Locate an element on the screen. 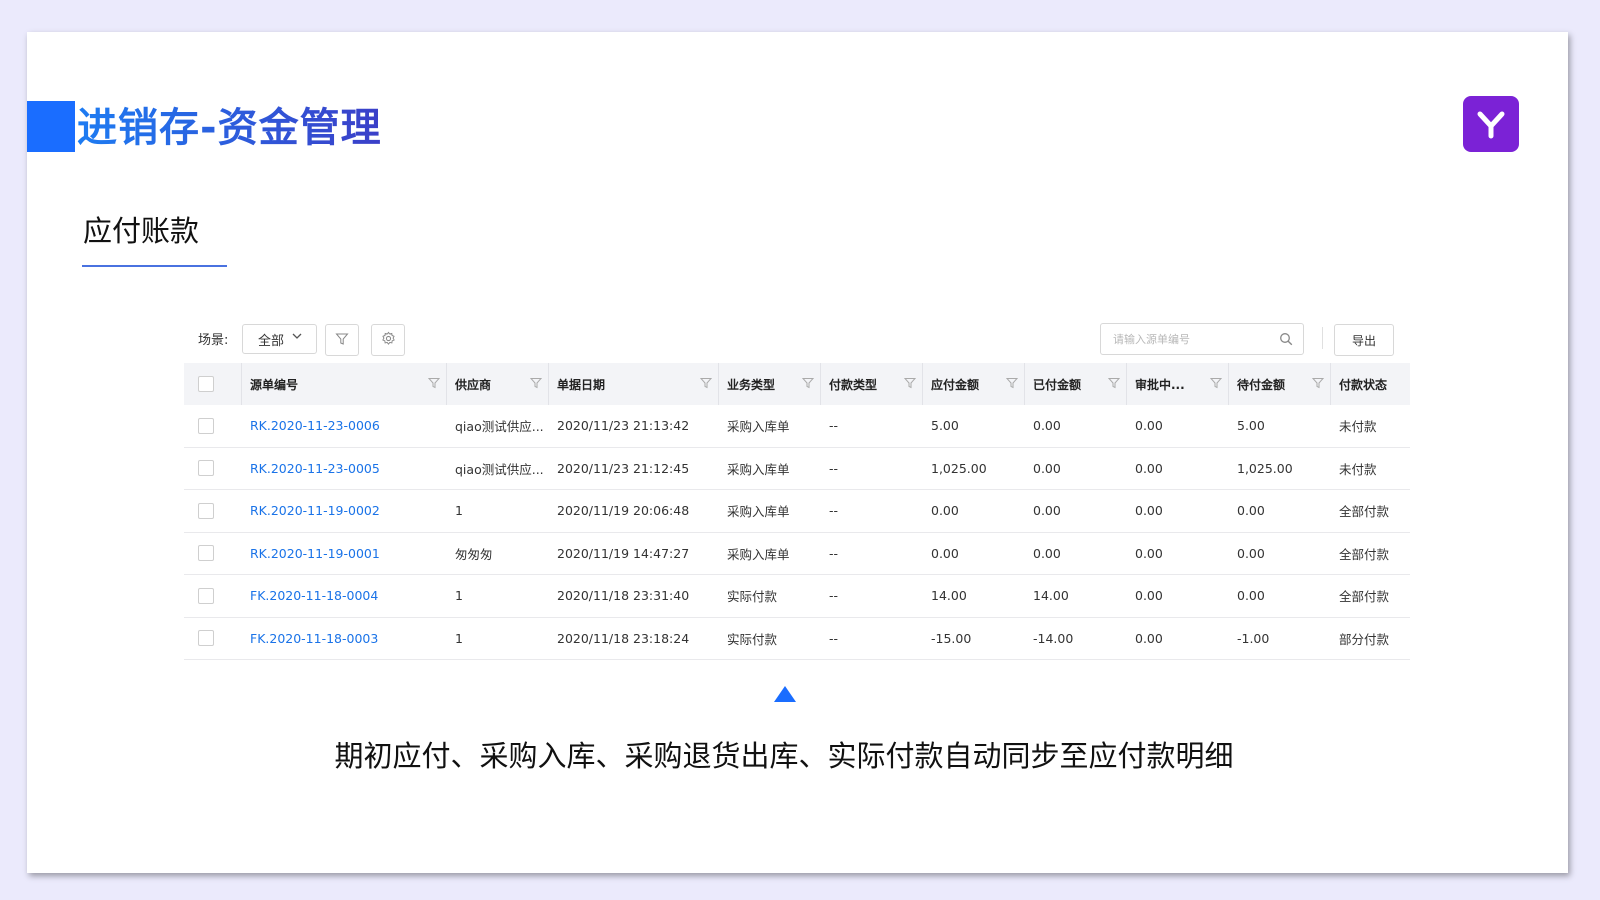  logo-icon is located at coordinates (1491, 124).